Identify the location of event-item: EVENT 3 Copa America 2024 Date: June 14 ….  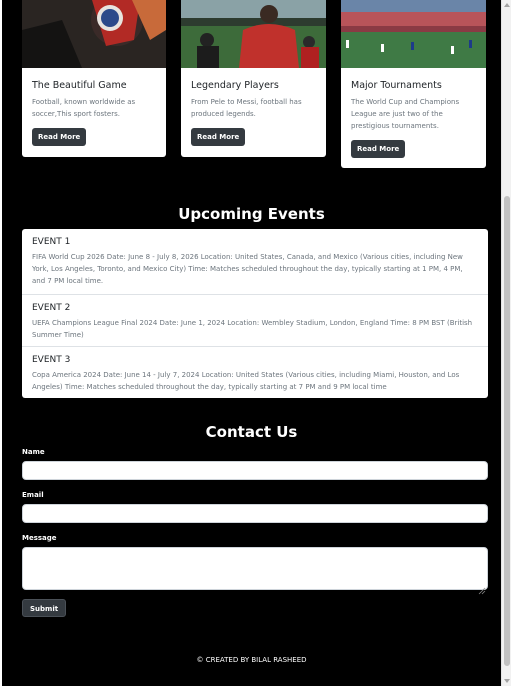
(255, 372).